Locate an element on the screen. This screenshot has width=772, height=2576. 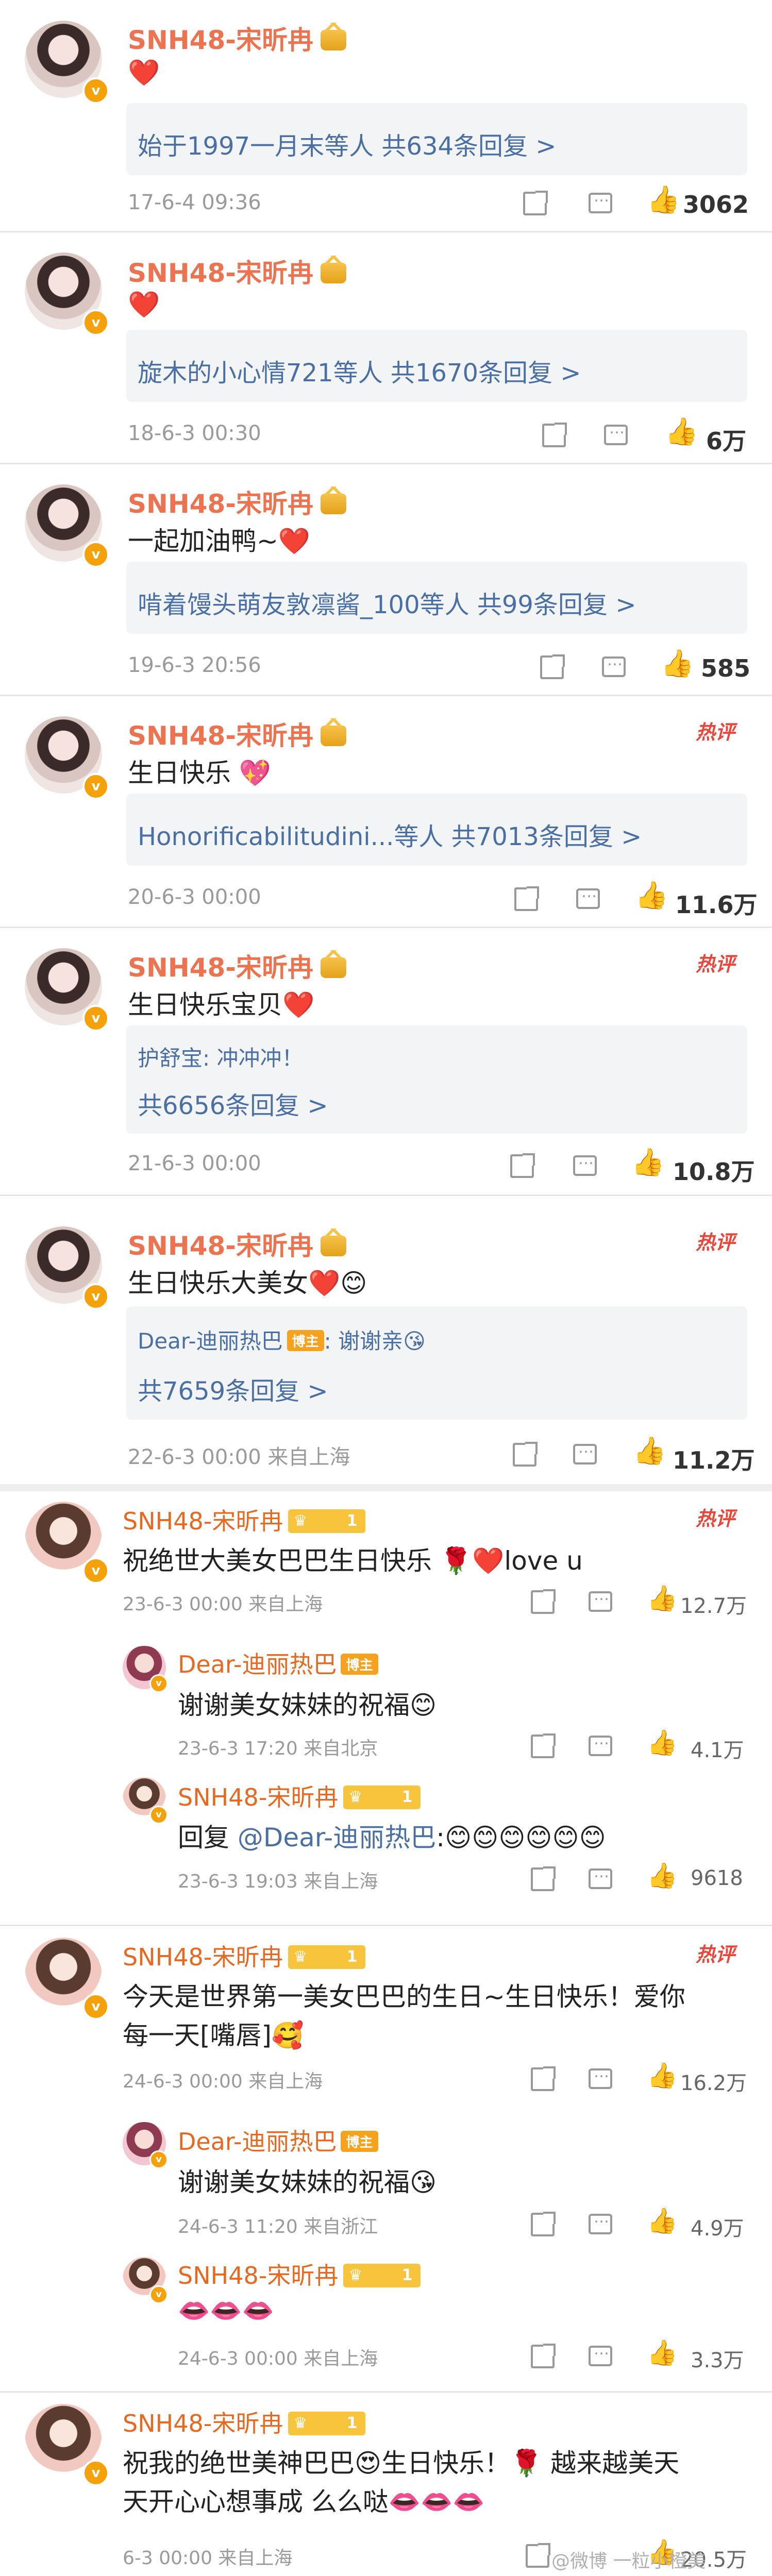
mention-link: @Dear-迪丽热巴 is located at coordinates (337, 1838).